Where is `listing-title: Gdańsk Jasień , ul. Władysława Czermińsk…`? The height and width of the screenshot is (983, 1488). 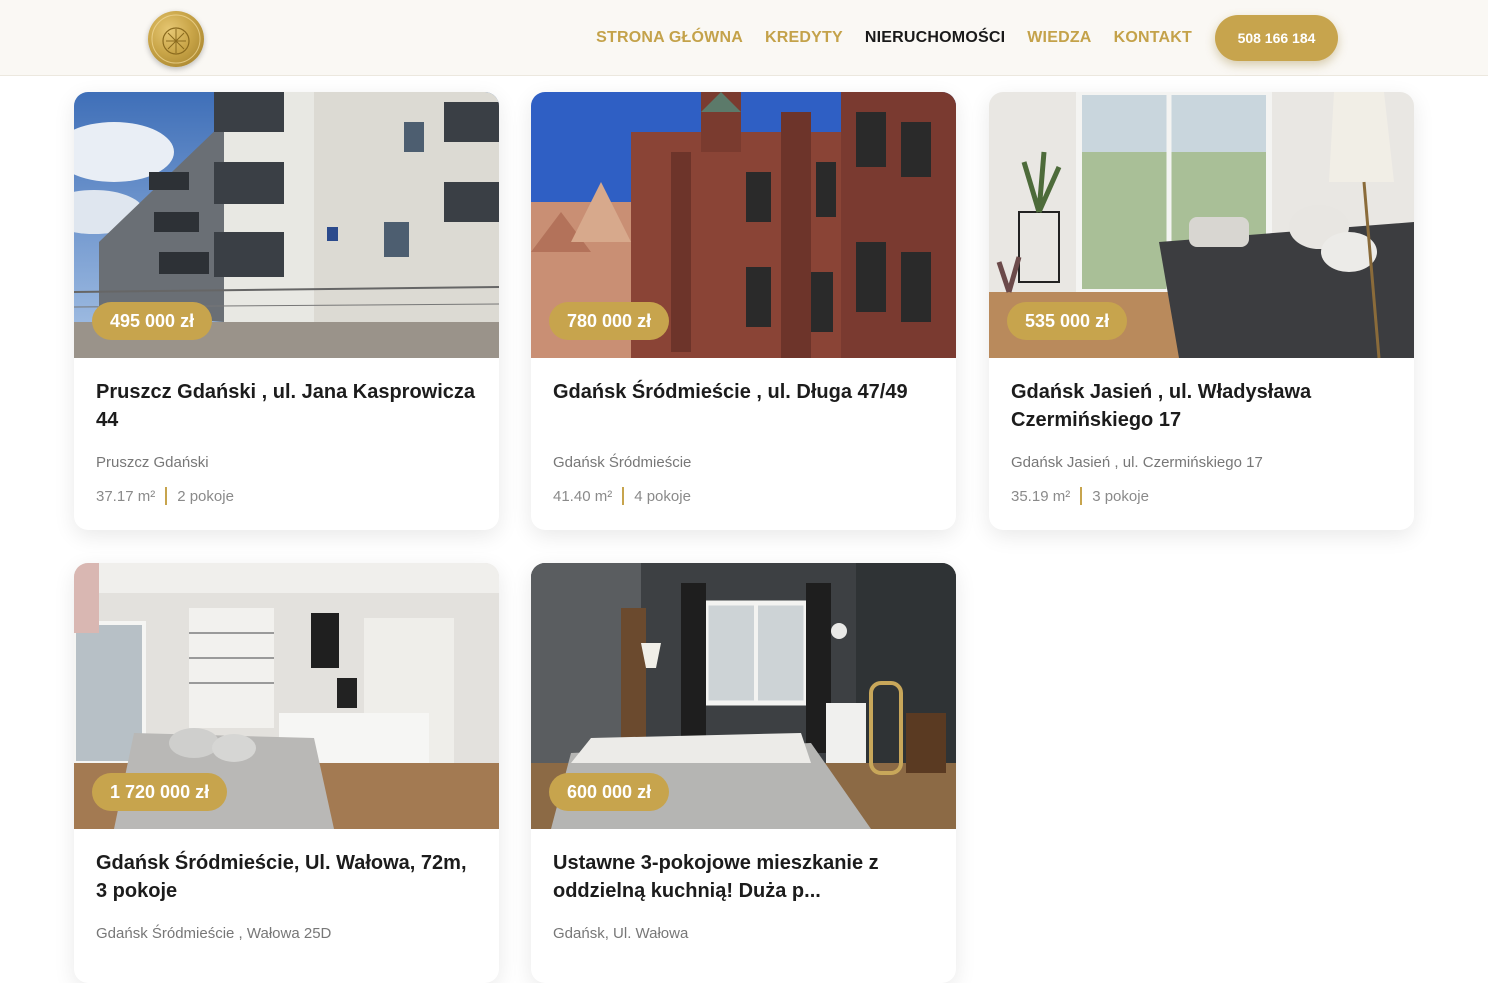
listing-title: Gdańsk Jasień , ul. Władysława Czermińsk… is located at coordinates (1201, 406).